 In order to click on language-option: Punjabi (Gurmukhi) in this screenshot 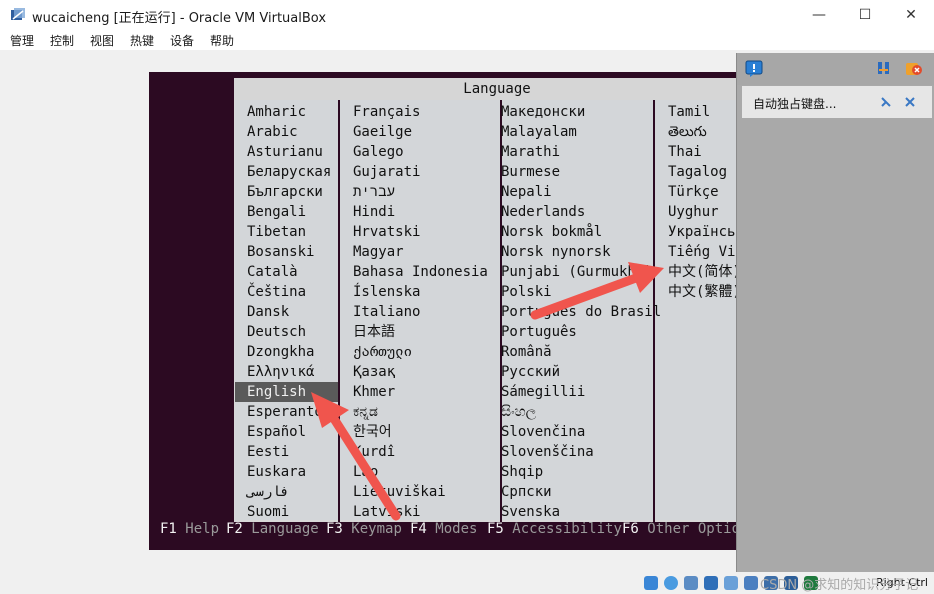, I will do `click(577, 272)`.